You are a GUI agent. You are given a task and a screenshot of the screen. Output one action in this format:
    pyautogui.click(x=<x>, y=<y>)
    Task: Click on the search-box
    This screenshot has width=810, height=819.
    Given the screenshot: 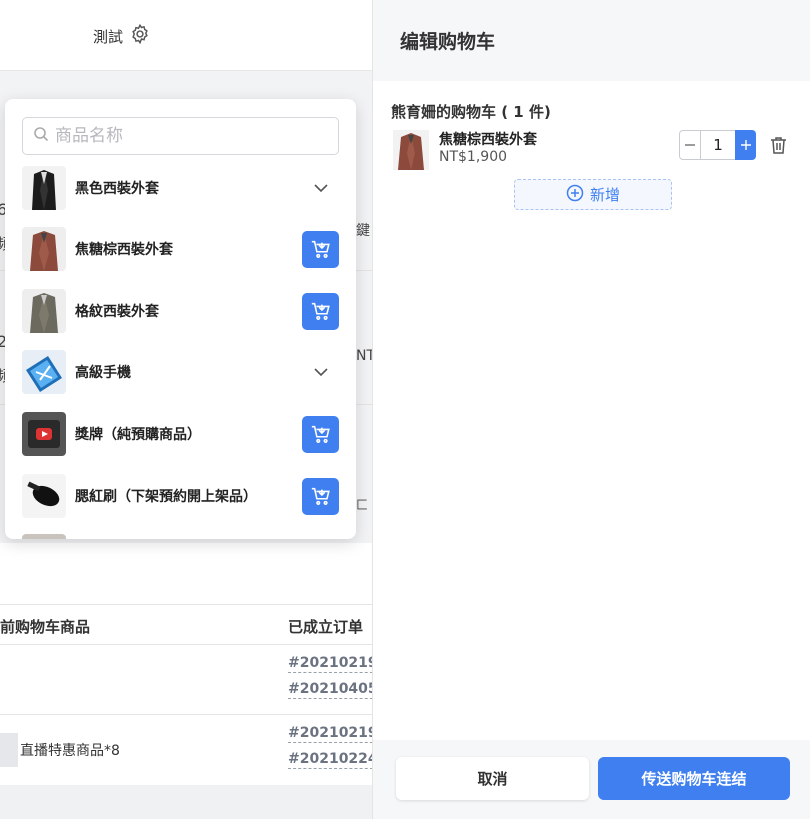 What is the action you would take?
    pyautogui.click(x=180, y=136)
    